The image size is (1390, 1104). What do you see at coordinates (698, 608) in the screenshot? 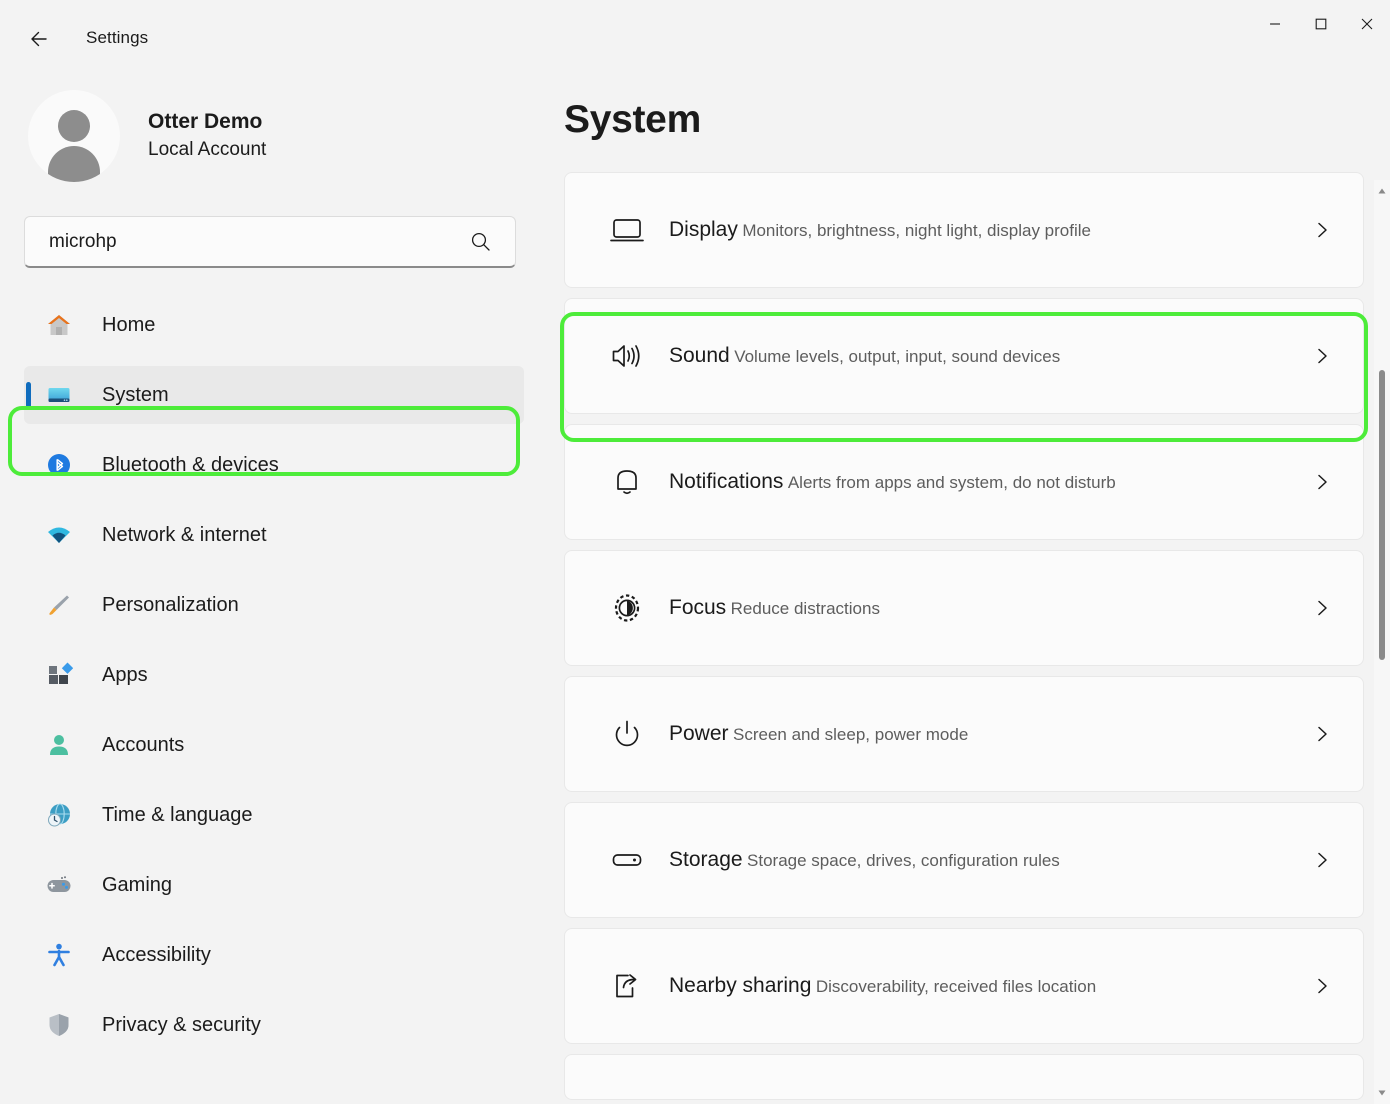
I see `card-title: Focus` at bounding box center [698, 608].